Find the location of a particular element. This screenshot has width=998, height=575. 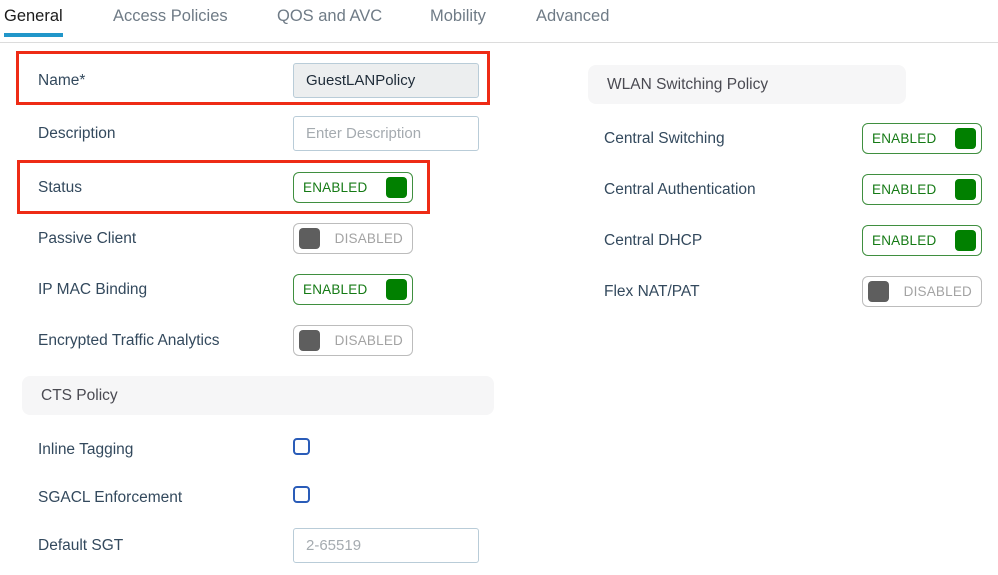

name-label: Name* is located at coordinates (62, 80).